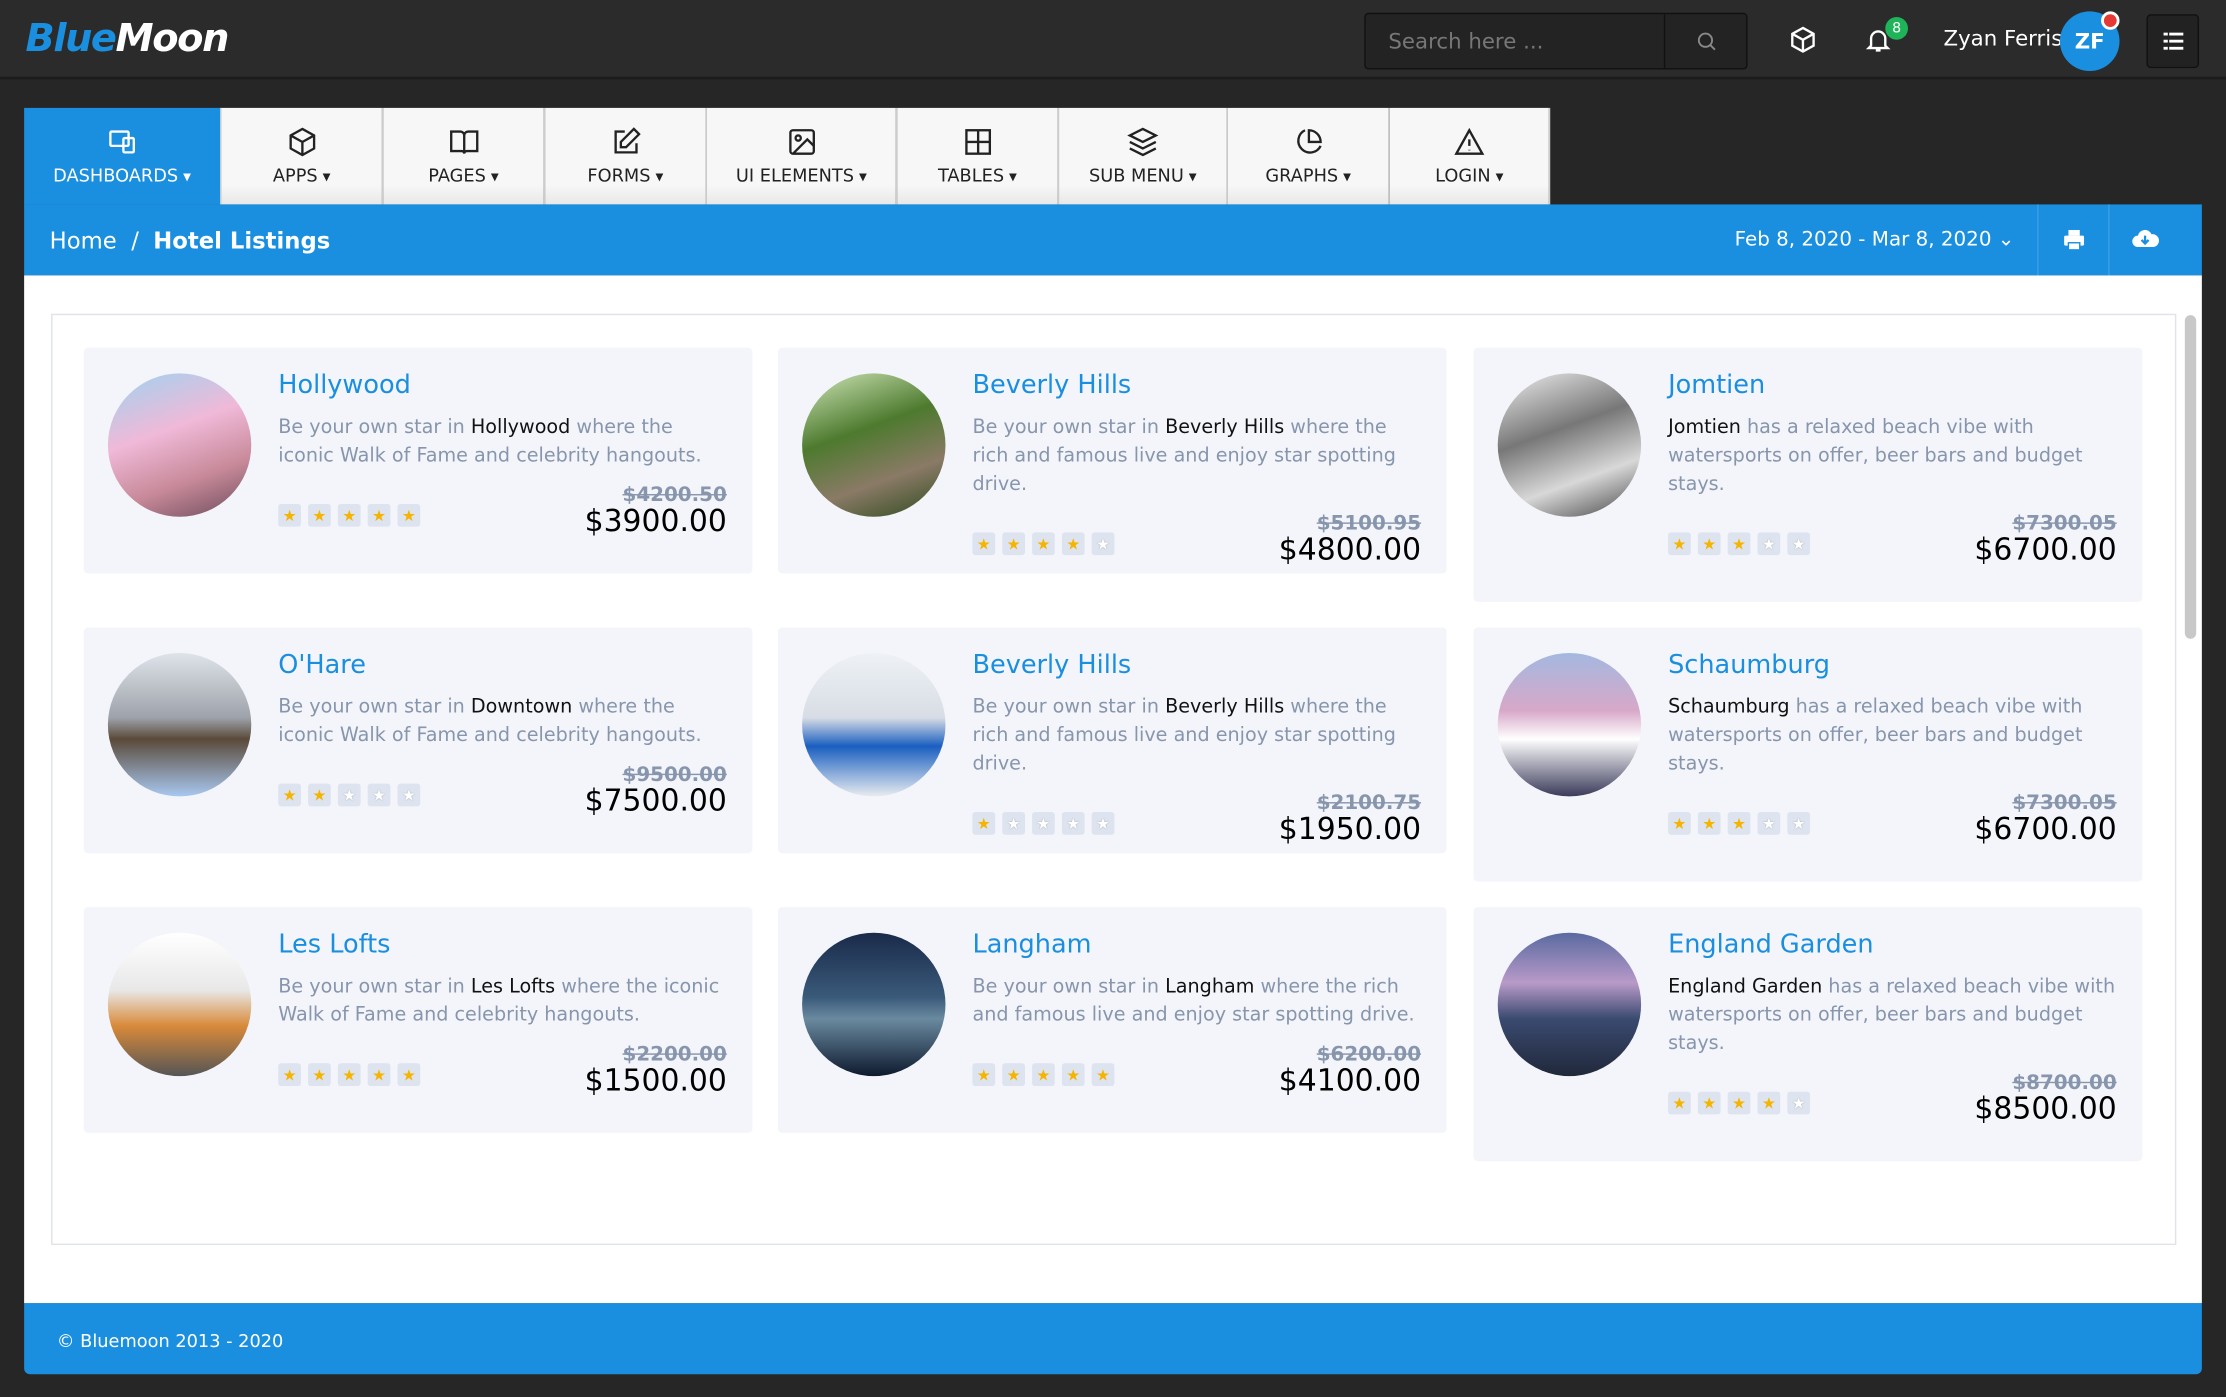 Image resolution: width=2226 pixels, height=1397 pixels. I want to click on tab-label: DASHBOARDS, so click(122, 175).